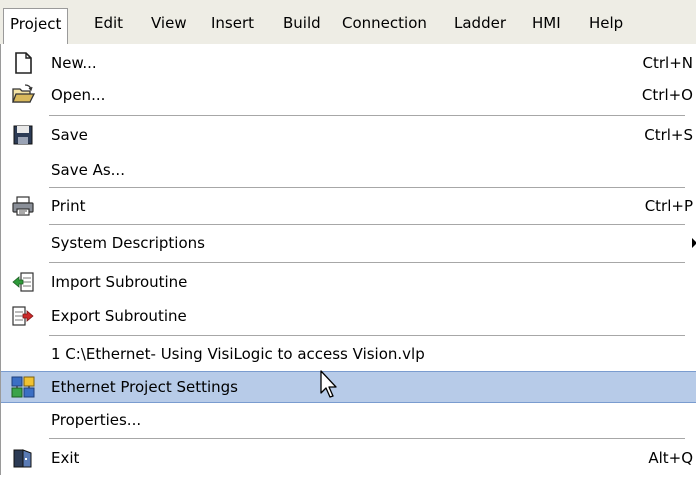  Describe the element at coordinates (606, 23) in the screenshot. I see `menu-help: Help` at that location.